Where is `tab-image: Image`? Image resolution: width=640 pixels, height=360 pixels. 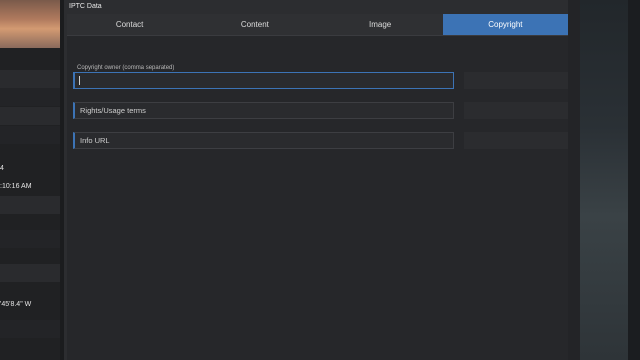
tab-image: Image is located at coordinates (380, 24).